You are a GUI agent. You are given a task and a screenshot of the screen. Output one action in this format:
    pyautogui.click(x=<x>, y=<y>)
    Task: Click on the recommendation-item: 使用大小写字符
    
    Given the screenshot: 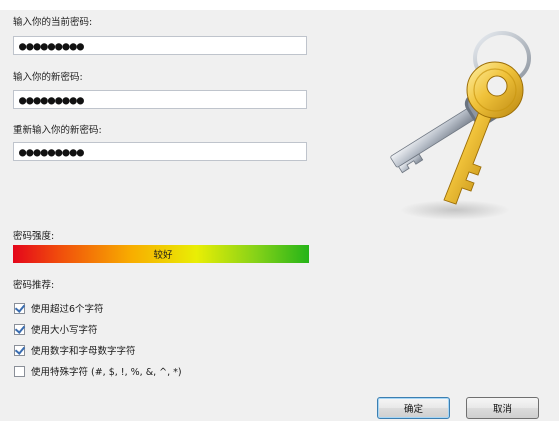 What is the action you would take?
    pyautogui.click(x=56, y=329)
    